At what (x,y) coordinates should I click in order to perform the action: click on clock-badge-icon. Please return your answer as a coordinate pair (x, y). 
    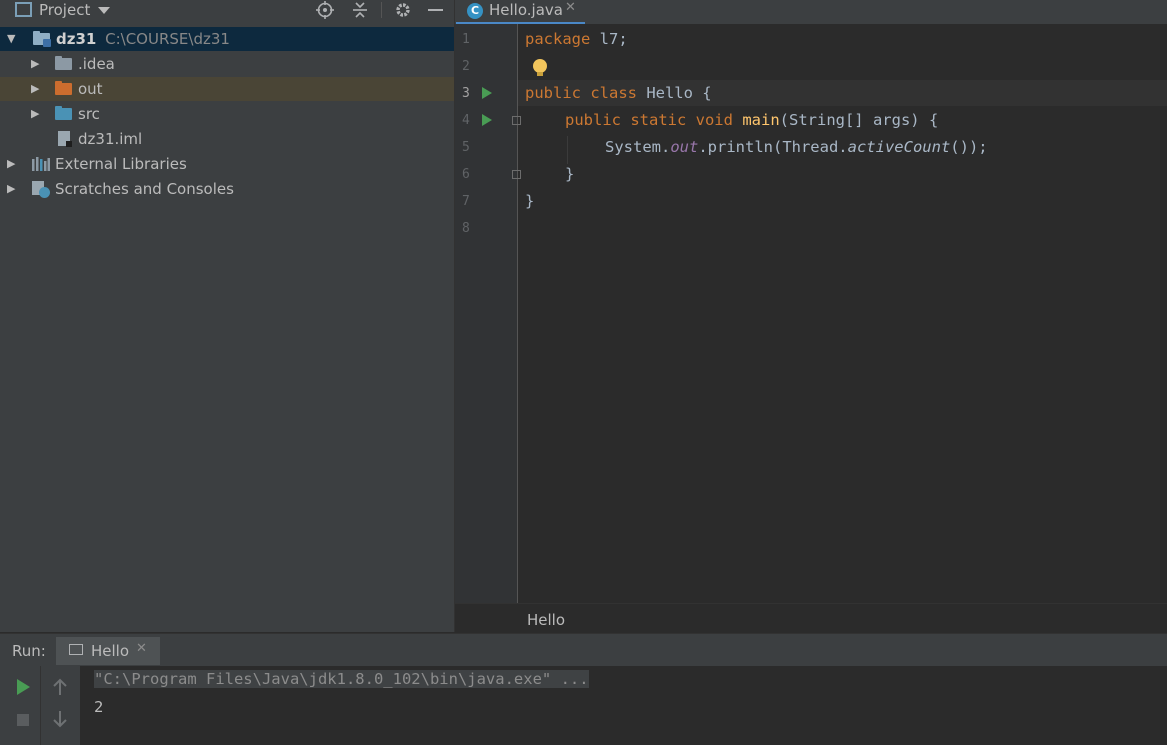
    Looking at the image, I should click on (44, 192).